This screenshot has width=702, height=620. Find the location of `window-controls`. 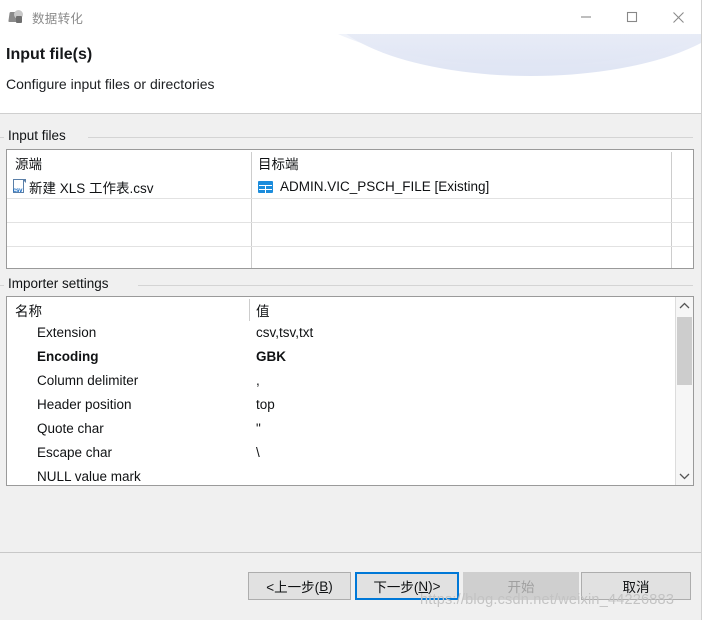

window-controls is located at coordinates (632, 17).